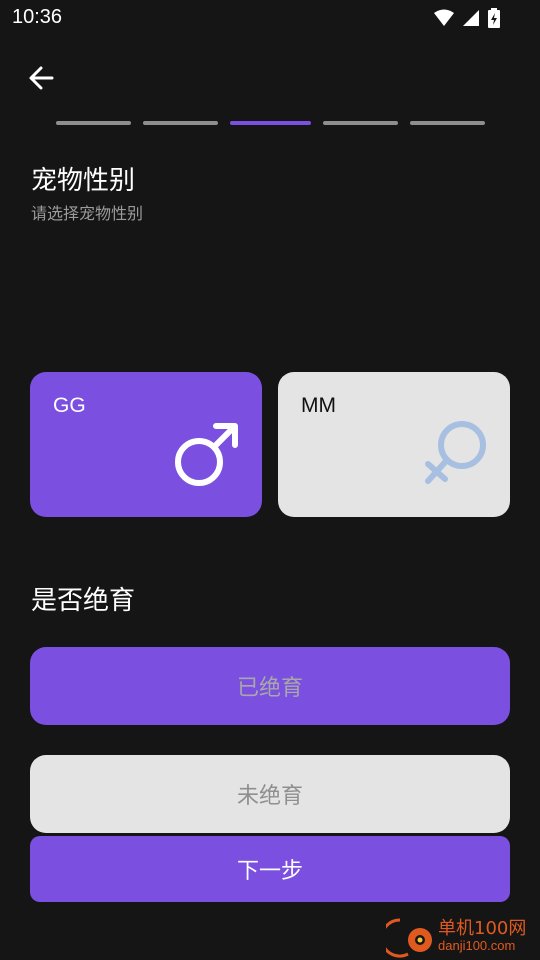 This screenshot has height=960, width=540. What do you see at coordinates (37, 17) in the screenshot?
I see `status-time: 10:36` at bounding box center [37, 17].